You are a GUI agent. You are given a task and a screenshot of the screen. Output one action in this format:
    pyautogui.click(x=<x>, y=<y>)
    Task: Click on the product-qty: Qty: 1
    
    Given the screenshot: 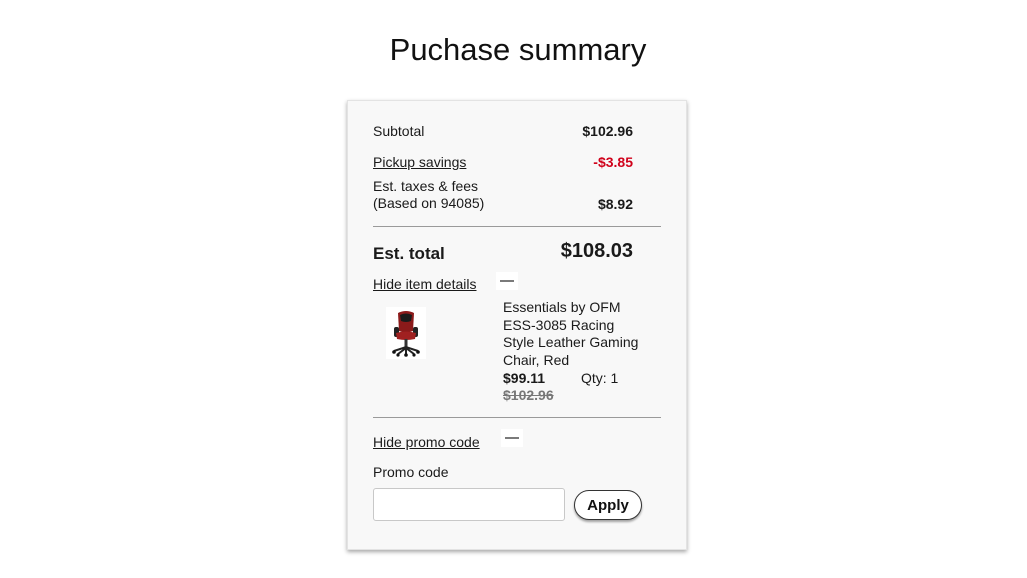 What is the action you would take?
    pyautogui.click(x=600, y=378)
    